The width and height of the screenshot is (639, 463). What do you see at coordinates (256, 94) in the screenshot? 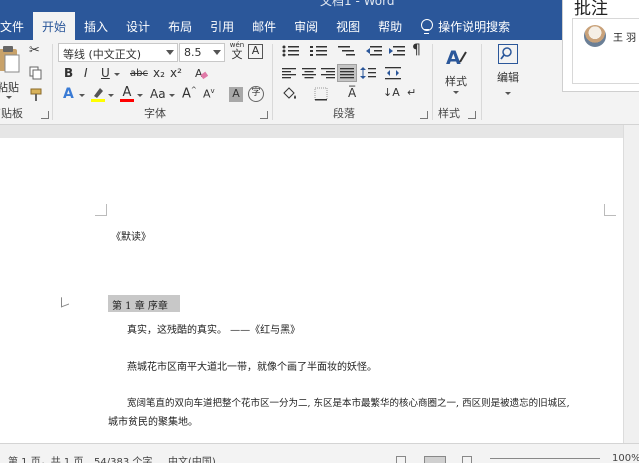
I see `enclose-characters-button: 字` at bounding box center [256, 94].